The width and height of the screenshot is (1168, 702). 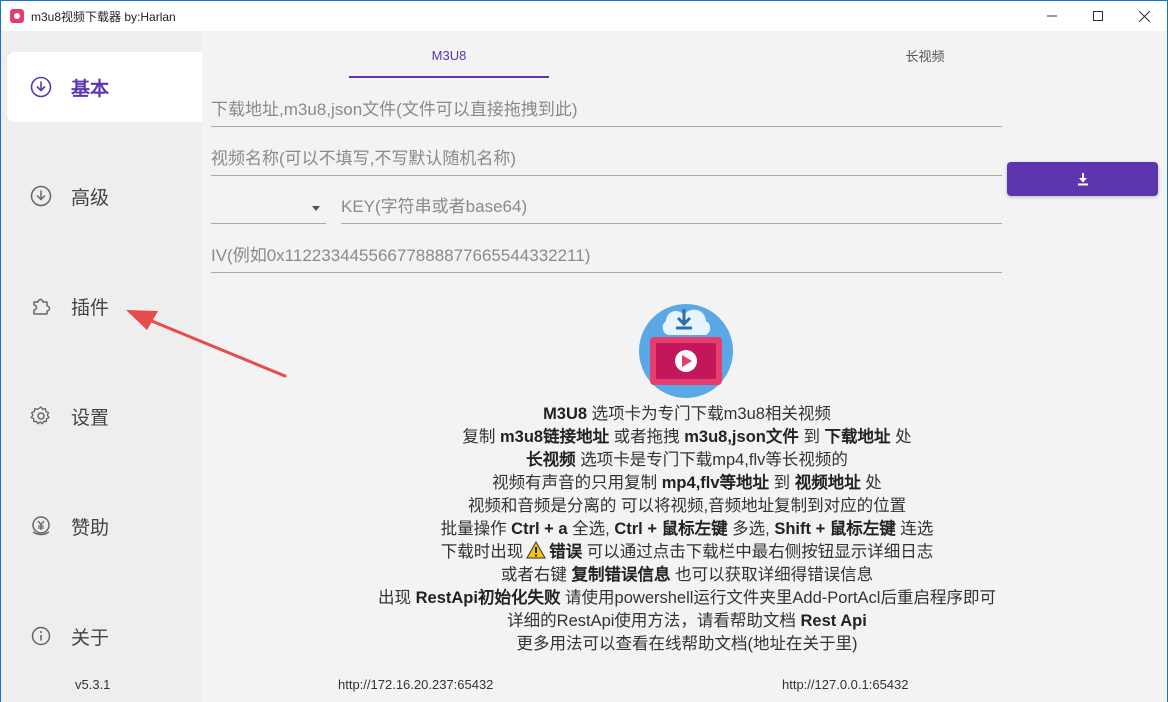 I want to click on warning-icon, so click(x=536, y=550).